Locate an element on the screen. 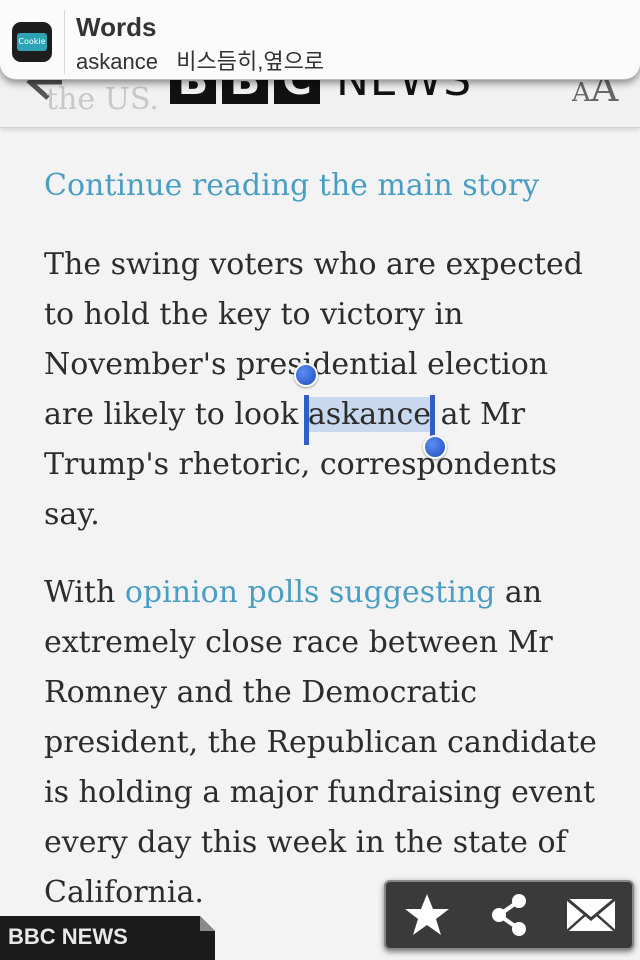 This screenshot has height=960, width=640. share-icon is located at coordinates (509, 915).